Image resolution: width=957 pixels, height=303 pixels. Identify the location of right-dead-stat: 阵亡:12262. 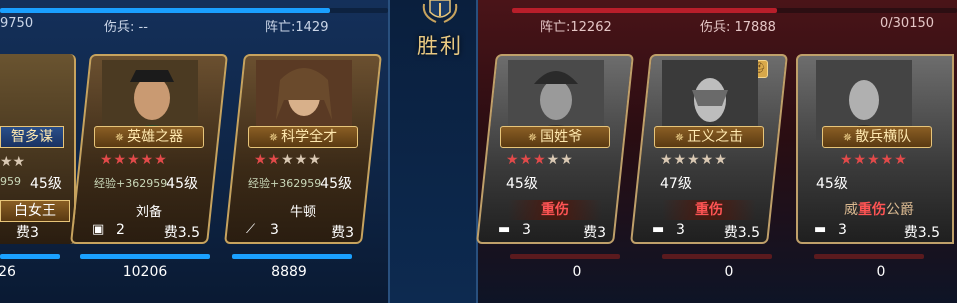
(576, 27).